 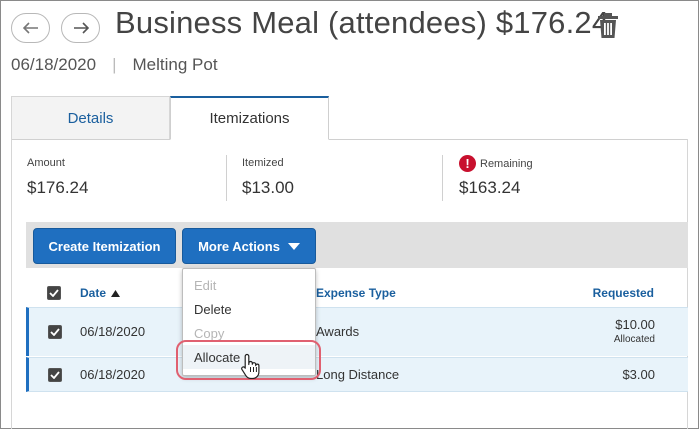 I want to click on create-itemization-button: Create Itemization, so click(x=104, y=246).